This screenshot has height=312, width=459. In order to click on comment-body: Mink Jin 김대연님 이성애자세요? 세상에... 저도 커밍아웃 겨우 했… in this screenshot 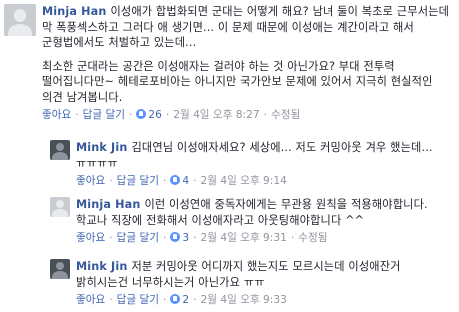, I will do `click(265, 164)`.